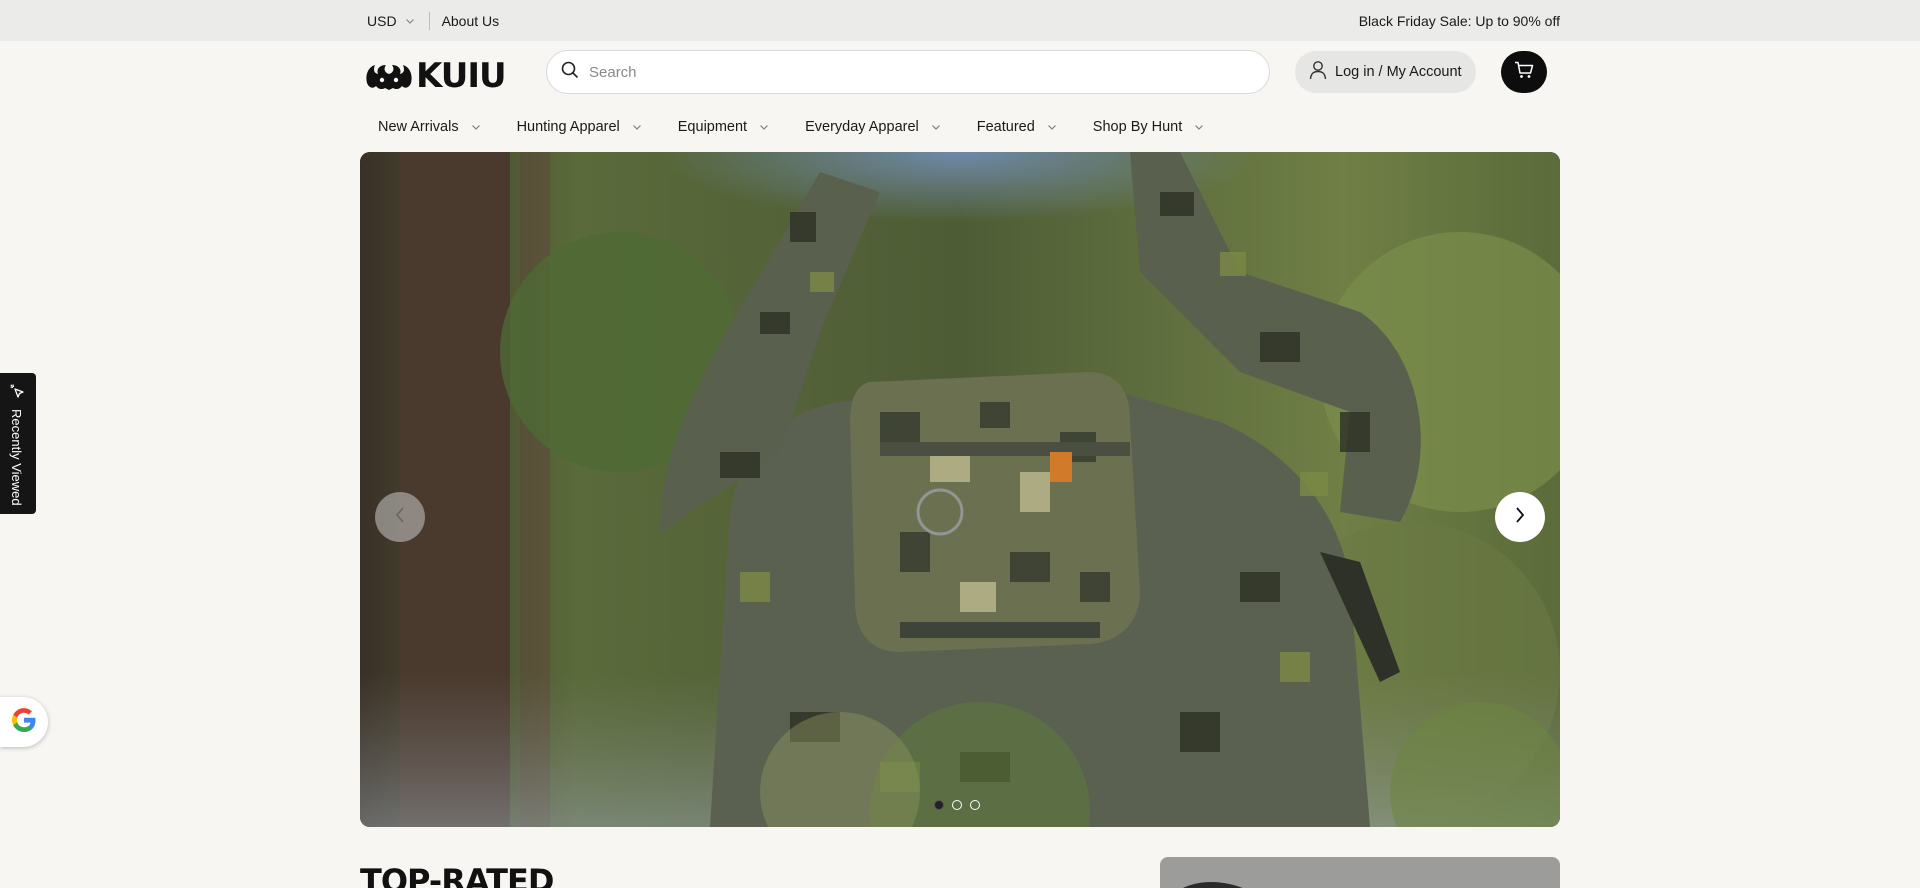 This screenshot has width=1920, height=888. What do you see at coordinates (1005, 127) in the screenshot?
I see `nav-item-label: Featured` at bounding box center [1005, 127].